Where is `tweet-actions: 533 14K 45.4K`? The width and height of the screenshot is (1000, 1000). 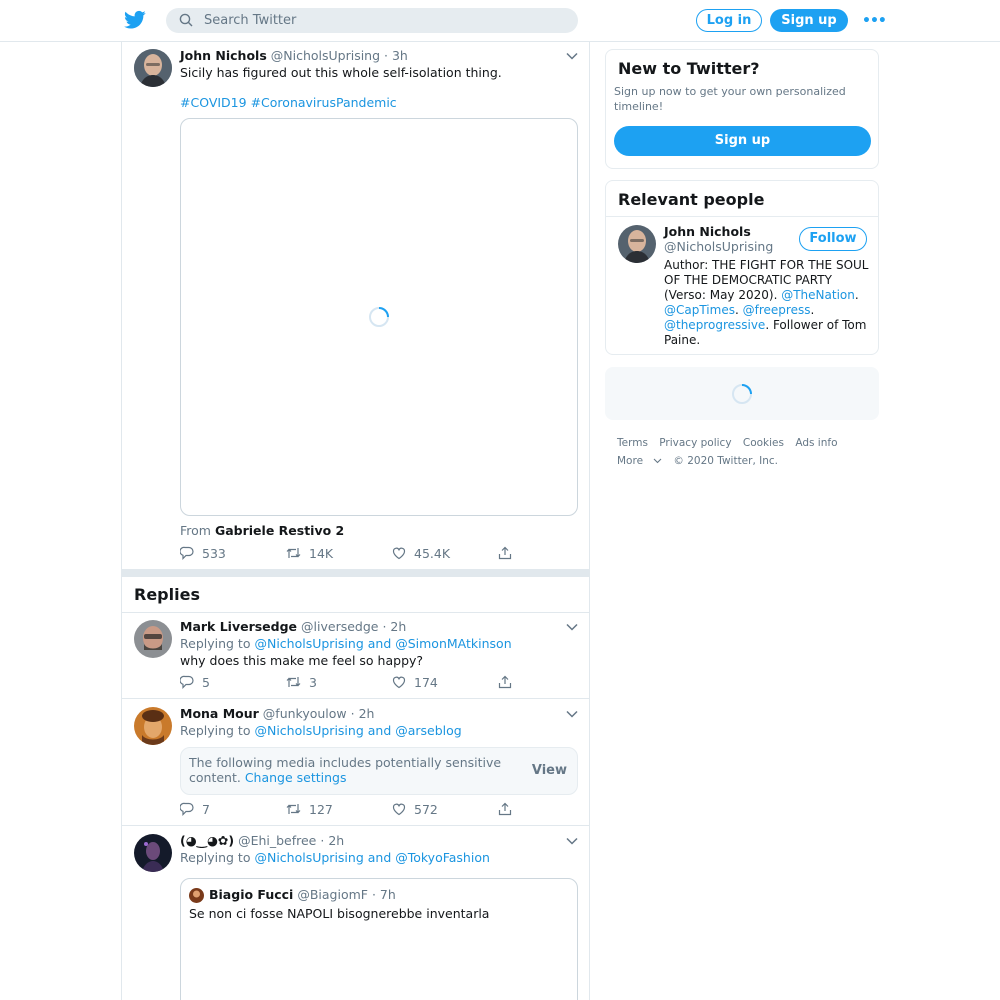 tweet-actions: 533 14K 45.4K is located at coordinates (380, 553).